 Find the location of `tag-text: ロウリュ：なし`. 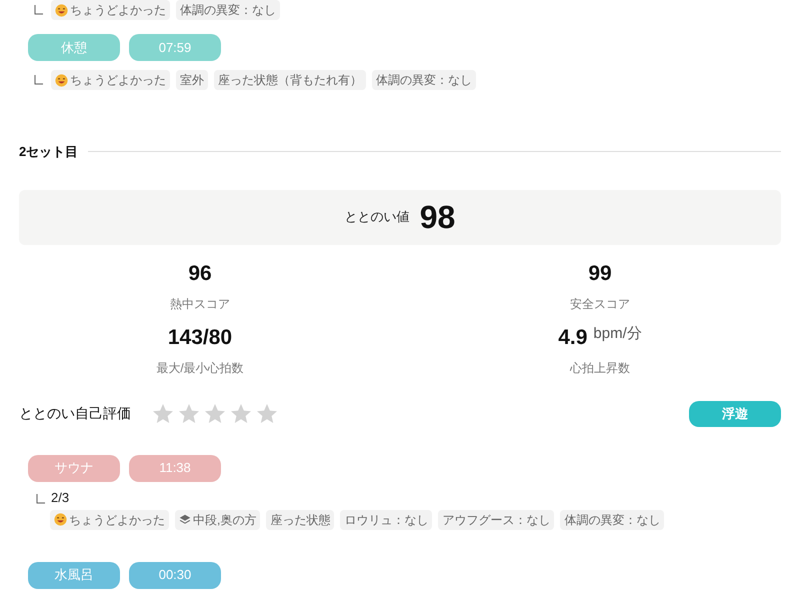

tag-text: ロウリュ：なし is located at coordinates (386, 520).